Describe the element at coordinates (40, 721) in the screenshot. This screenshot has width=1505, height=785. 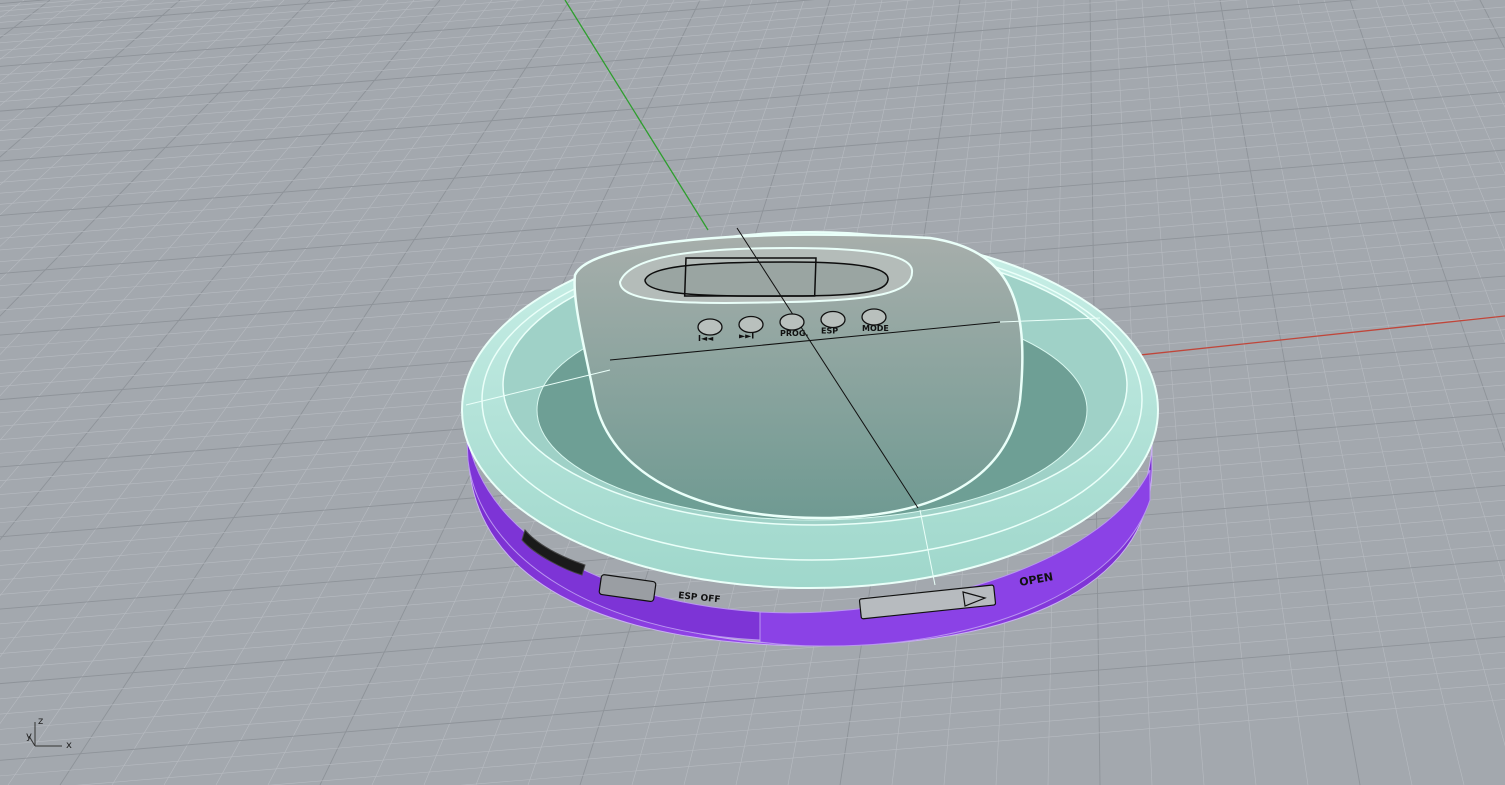
I see `axis-z-label: z` at that location.